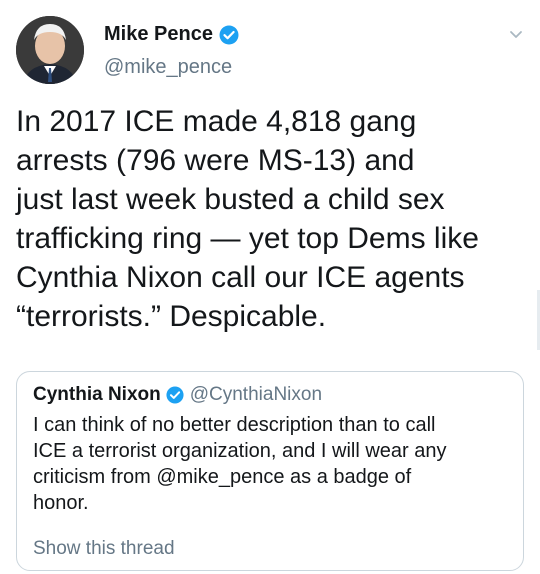 The width and height of the screenshot is (540, 574). I want to click on author-row: Mike Pence, so click(171, 34).